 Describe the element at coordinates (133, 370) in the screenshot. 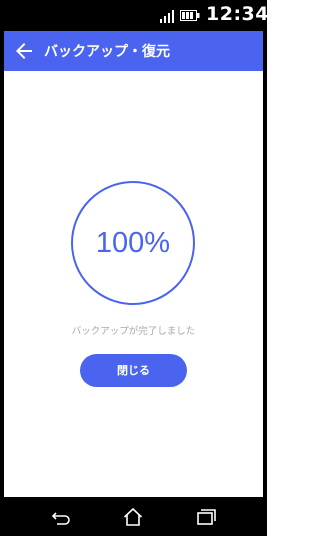

I see `close-button: 閉じる` at that location.